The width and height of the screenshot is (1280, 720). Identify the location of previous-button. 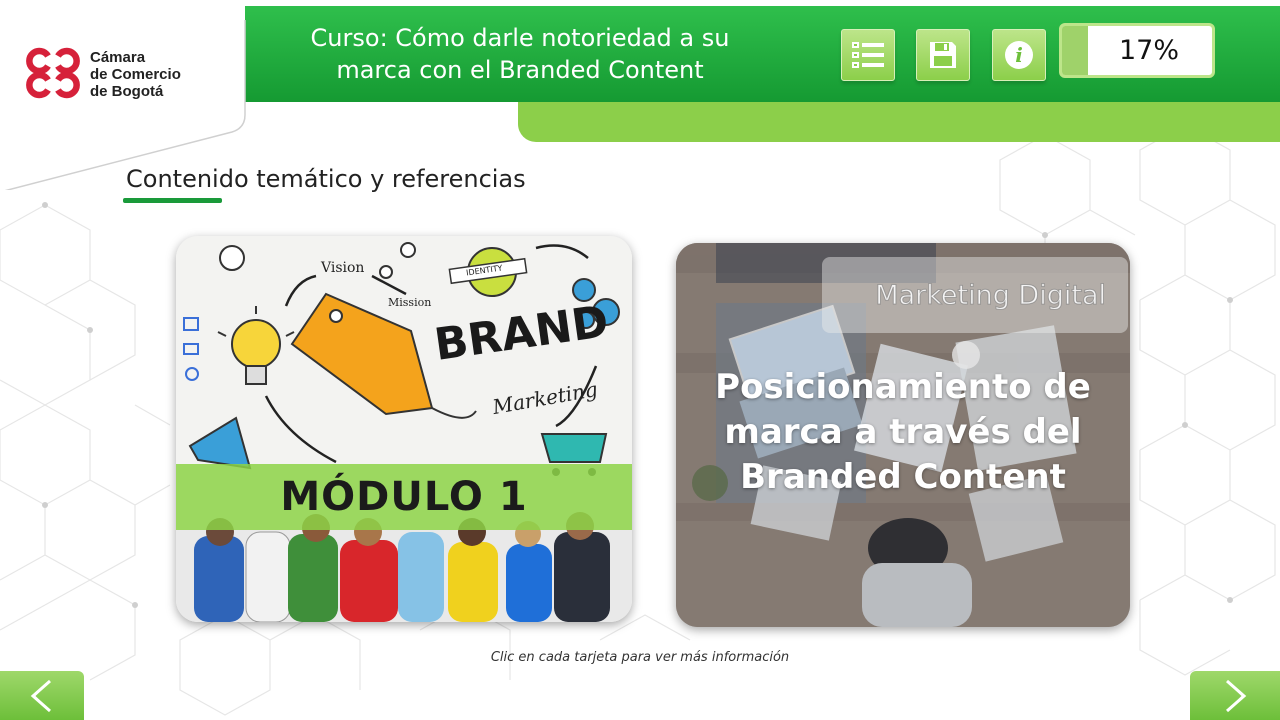
(42, 695).